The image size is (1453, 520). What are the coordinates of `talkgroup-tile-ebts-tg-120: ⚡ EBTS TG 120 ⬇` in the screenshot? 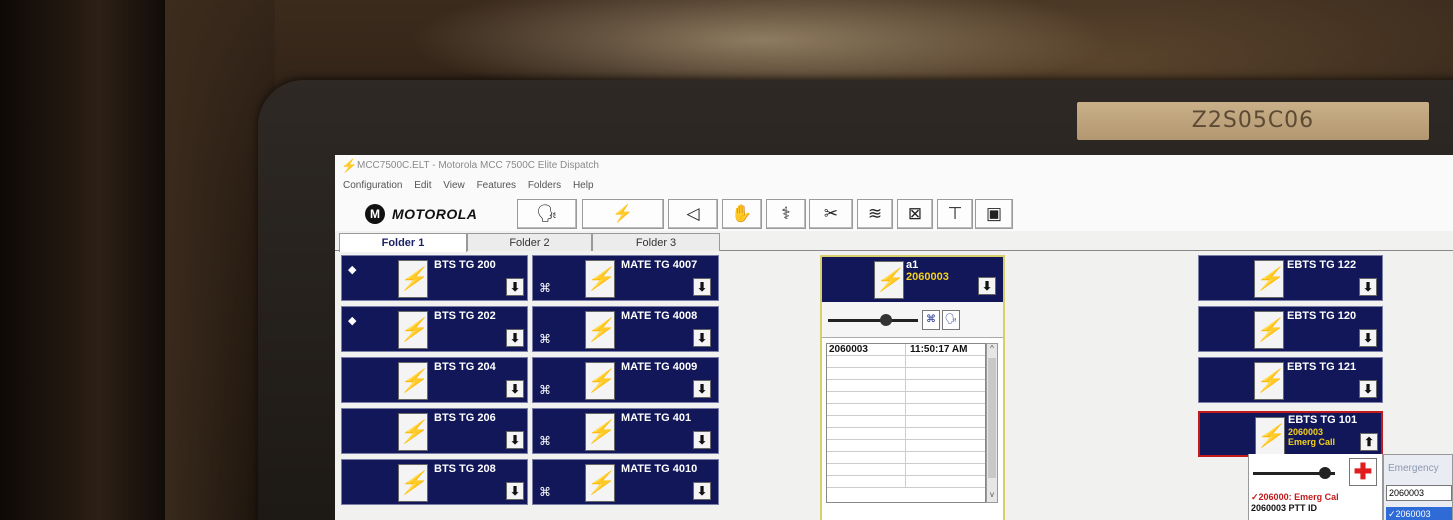 It's located at (1290, 329).